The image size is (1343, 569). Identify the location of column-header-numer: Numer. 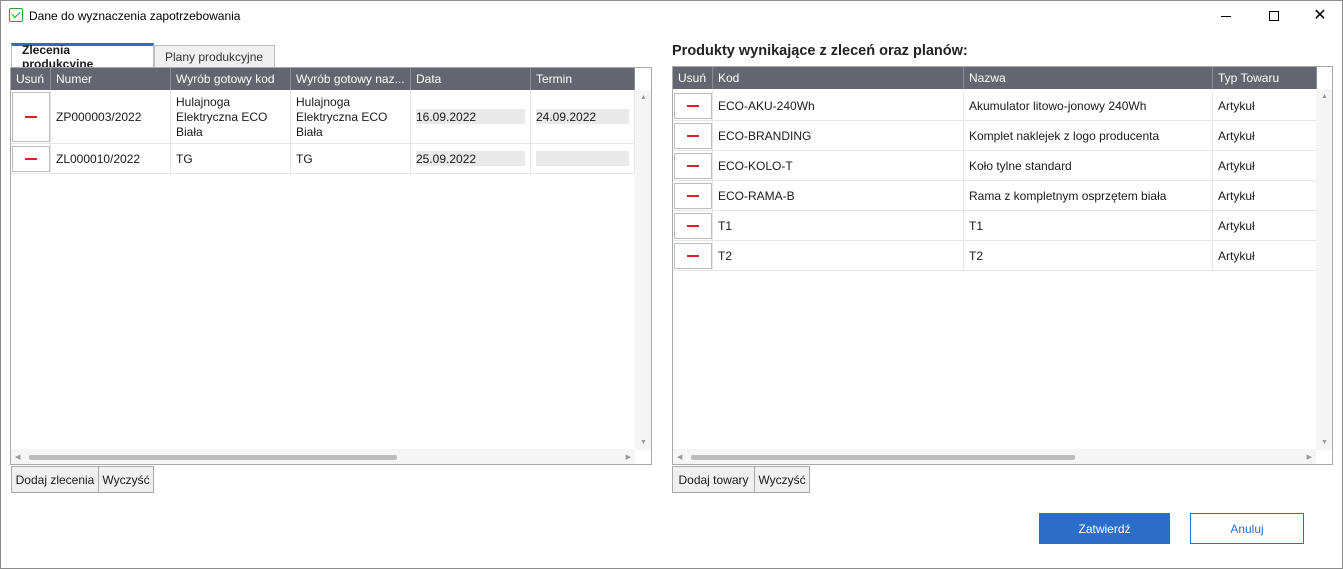
(111, 79).